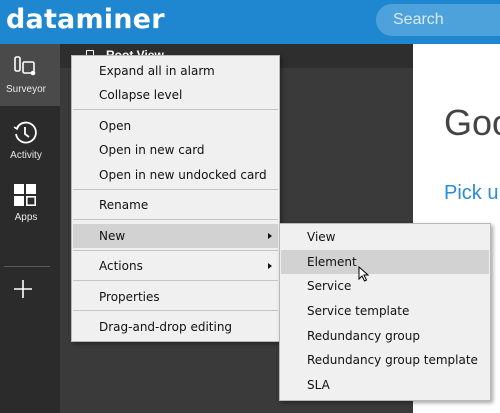 The width and height of the screenshot is (500, 413). Describe the element at coordinates (25, 89) in the screenshot. I see `sidebar-item-label: Surveyor` at that location.